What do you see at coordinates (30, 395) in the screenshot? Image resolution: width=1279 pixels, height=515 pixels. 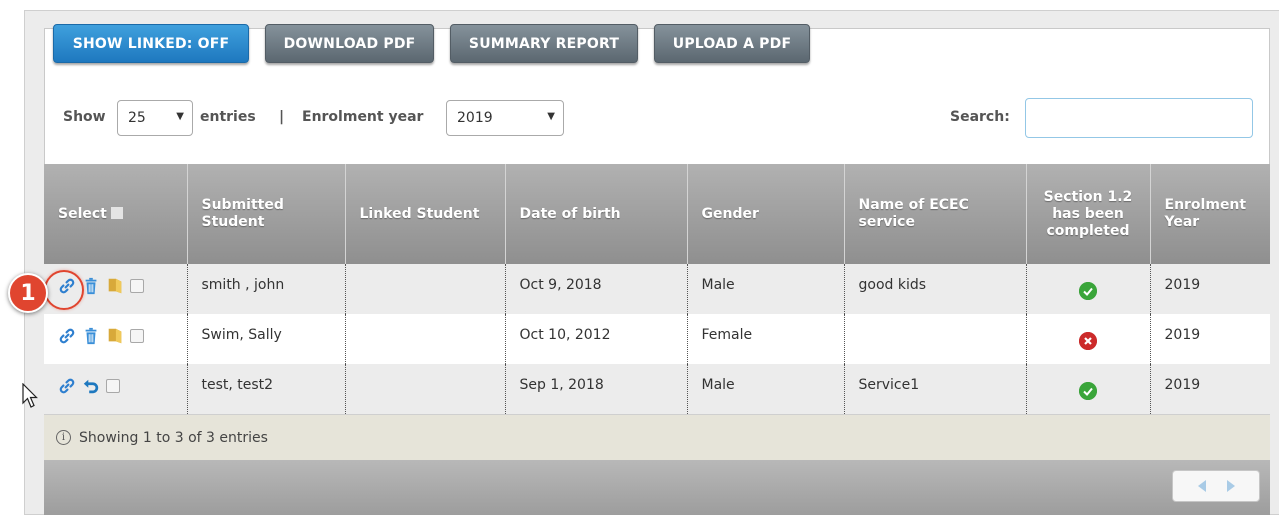 I see `mouse-cursor-icon` at bounding box center [30, 395].